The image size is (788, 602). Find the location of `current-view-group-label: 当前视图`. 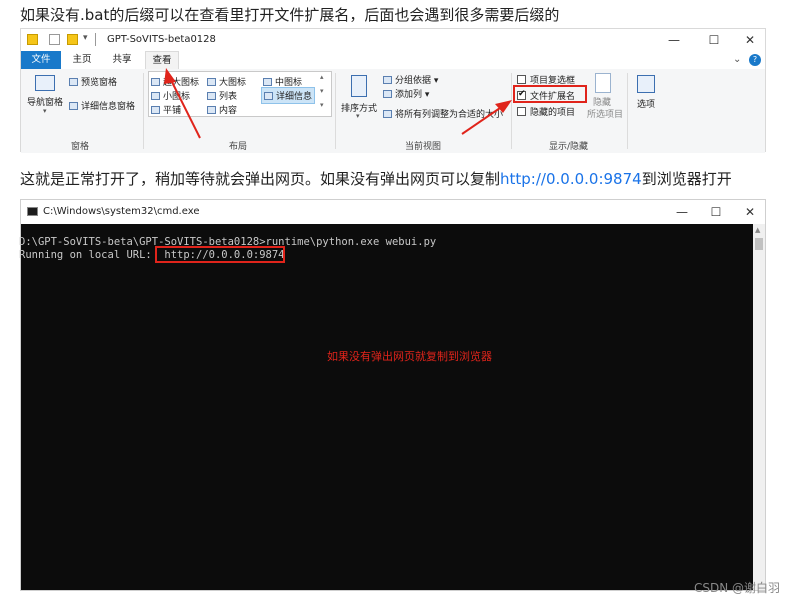

current-view-group-label: 当前视图 is located at coordinates (423, 147).